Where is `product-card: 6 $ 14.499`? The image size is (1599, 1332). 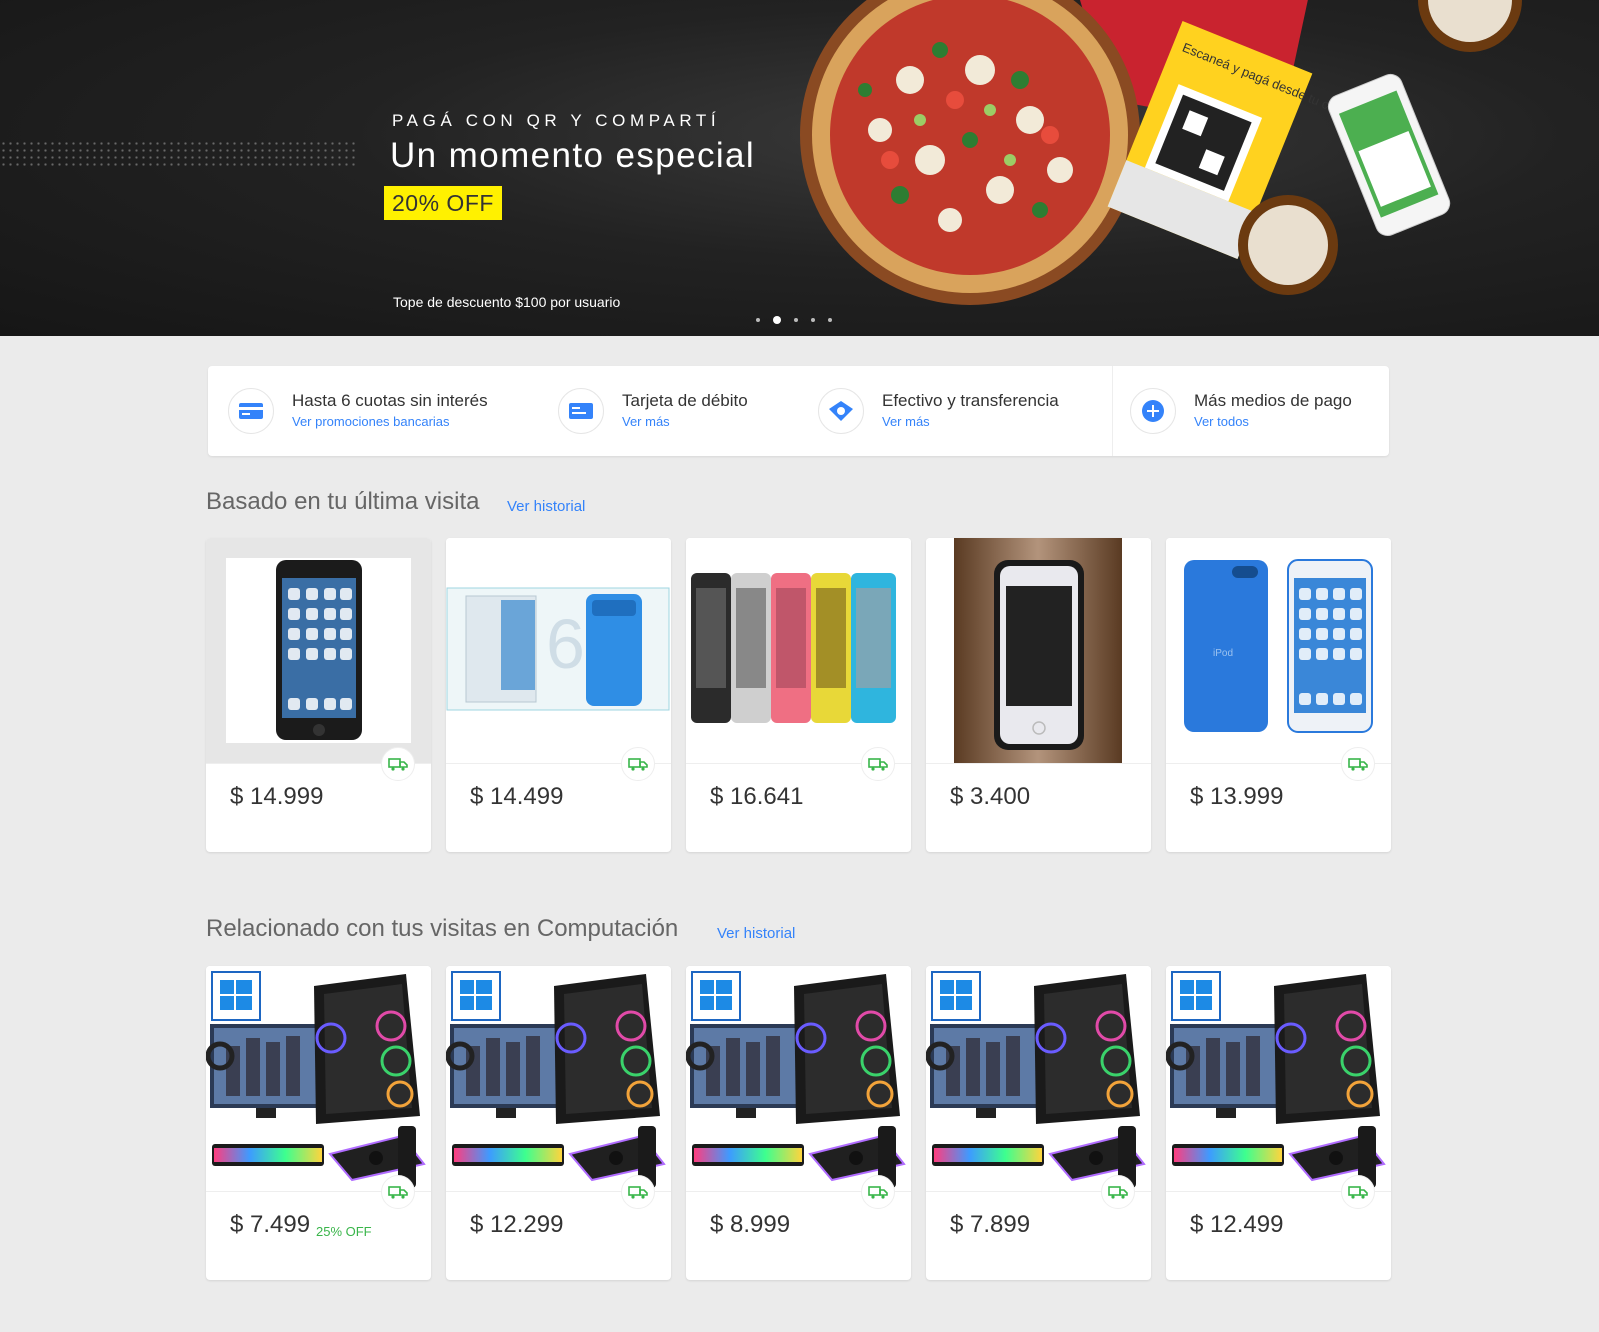 product-card: 6 $ 14.499 is located at coordinates (558, 695).